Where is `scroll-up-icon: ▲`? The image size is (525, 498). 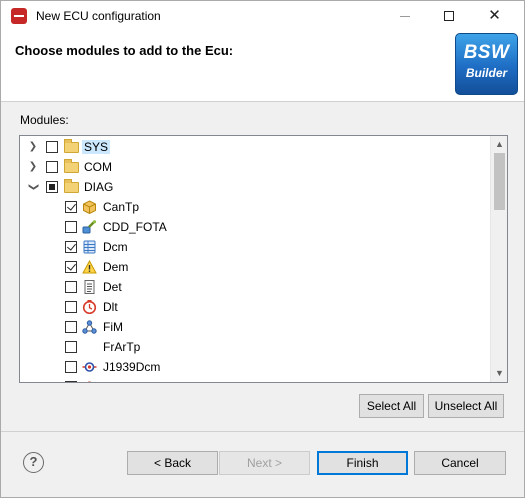
scroll-up-icon: ▲ is located at coordinates (499, 144).